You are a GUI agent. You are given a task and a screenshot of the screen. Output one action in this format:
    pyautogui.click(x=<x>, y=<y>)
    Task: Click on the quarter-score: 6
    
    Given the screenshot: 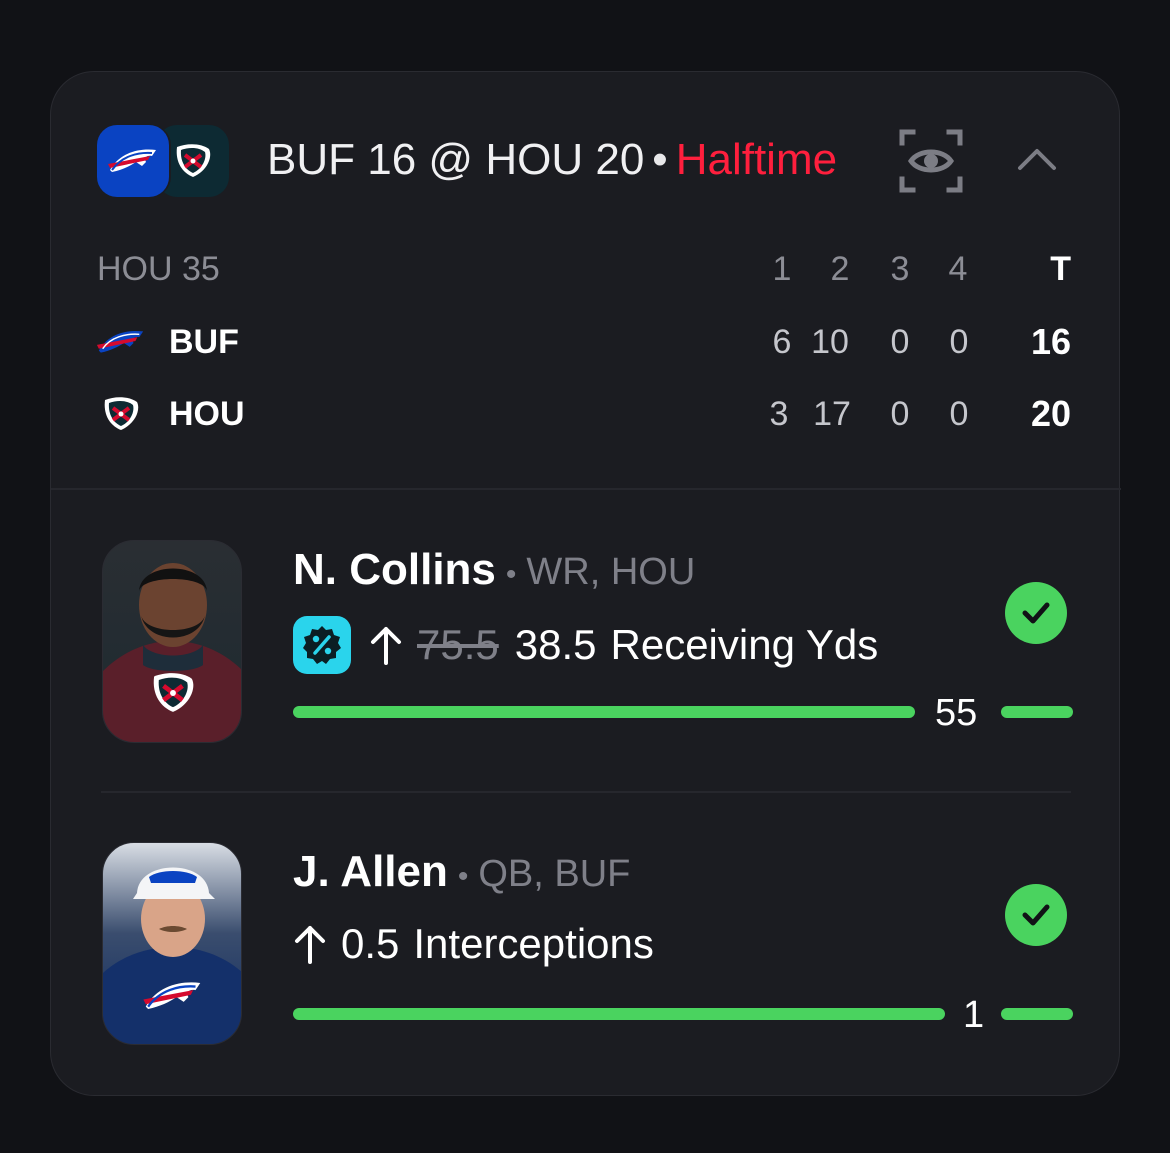 What is the action you would take?
    pyautogui.click(x=782, y=342)
    